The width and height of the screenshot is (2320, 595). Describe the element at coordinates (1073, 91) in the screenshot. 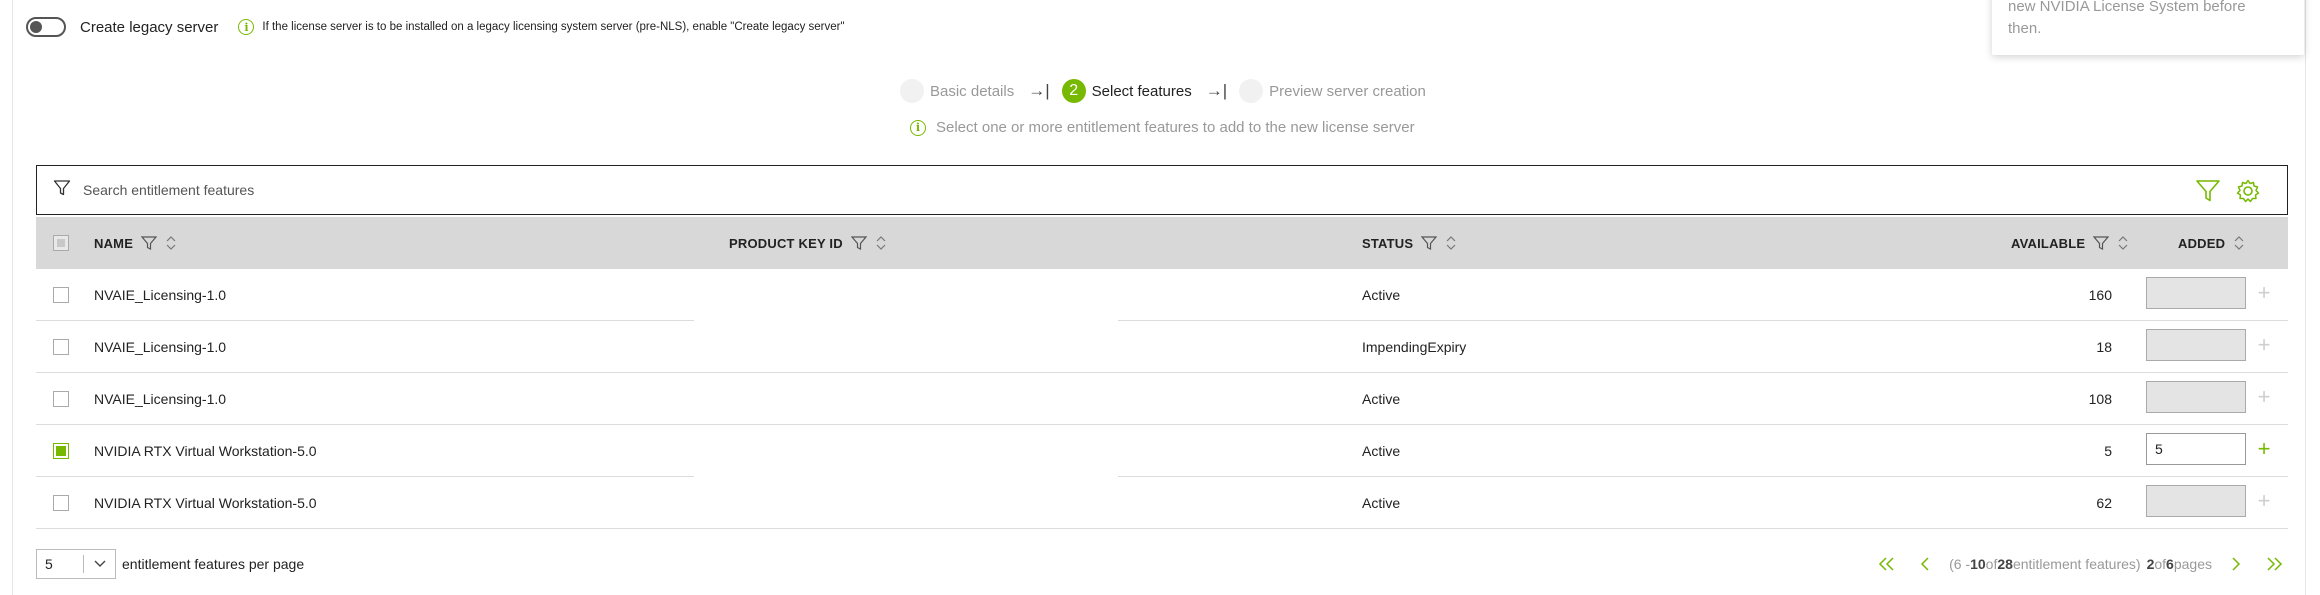

I see `step-2-dot: 2` at that location.